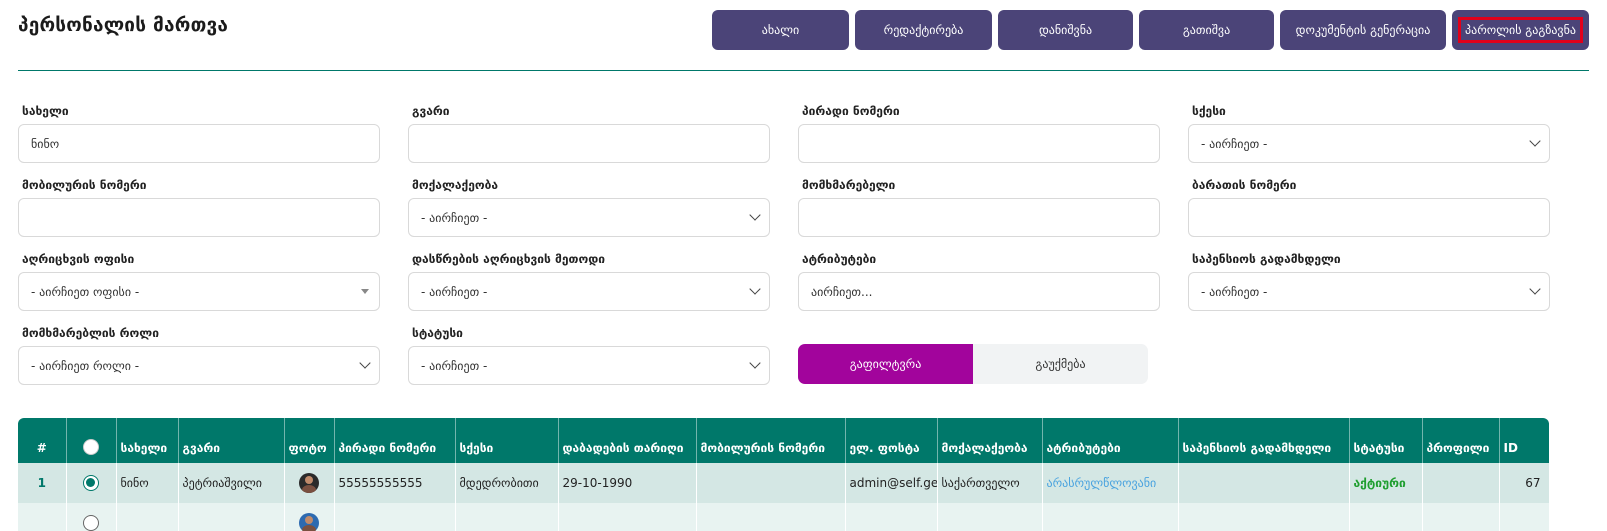  I want to click on registration-office-label: აღრიცხვის ოფისი, so click(78, 259).